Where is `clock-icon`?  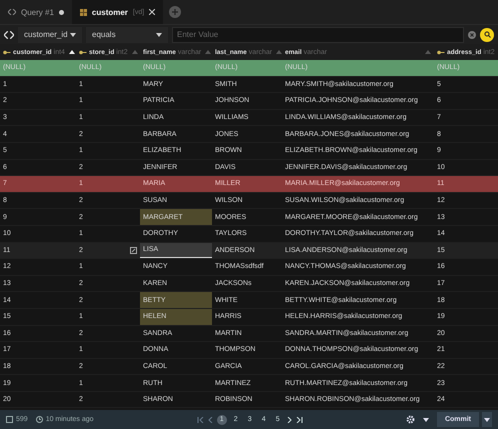 clock-icon is located at coordinates (39, 419).